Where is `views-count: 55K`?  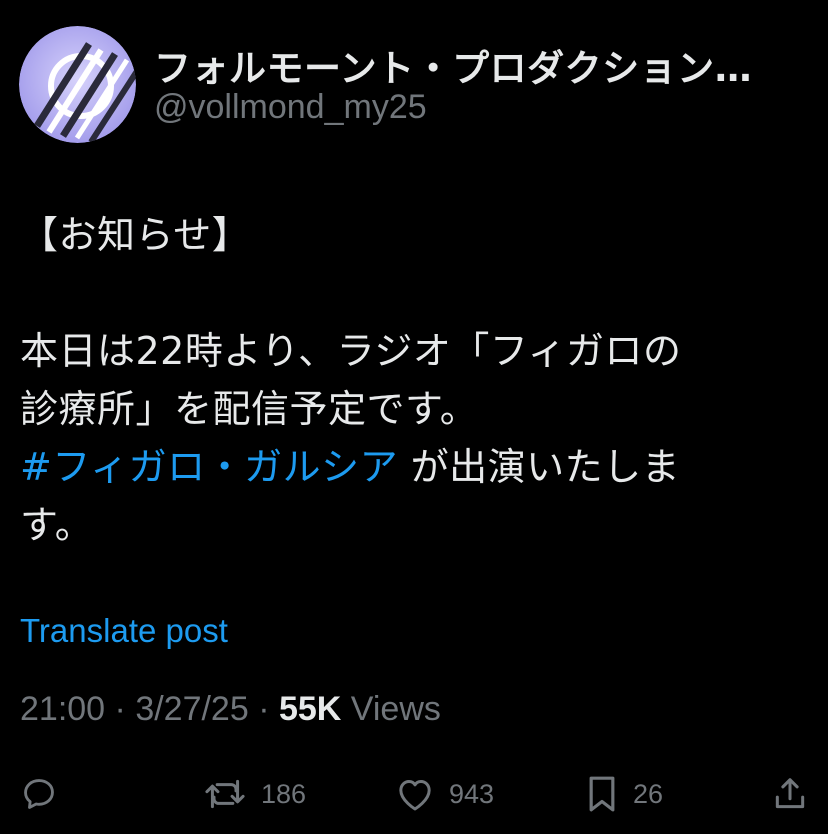
views-count: 55K is located at coordinates (310, 709).